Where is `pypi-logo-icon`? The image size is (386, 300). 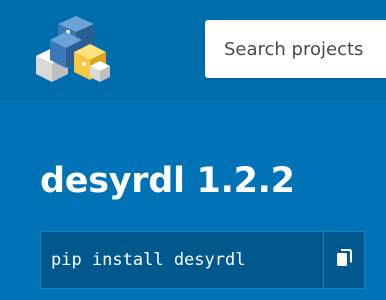 pypi-logo-icon is located at coordinates (70, 50).